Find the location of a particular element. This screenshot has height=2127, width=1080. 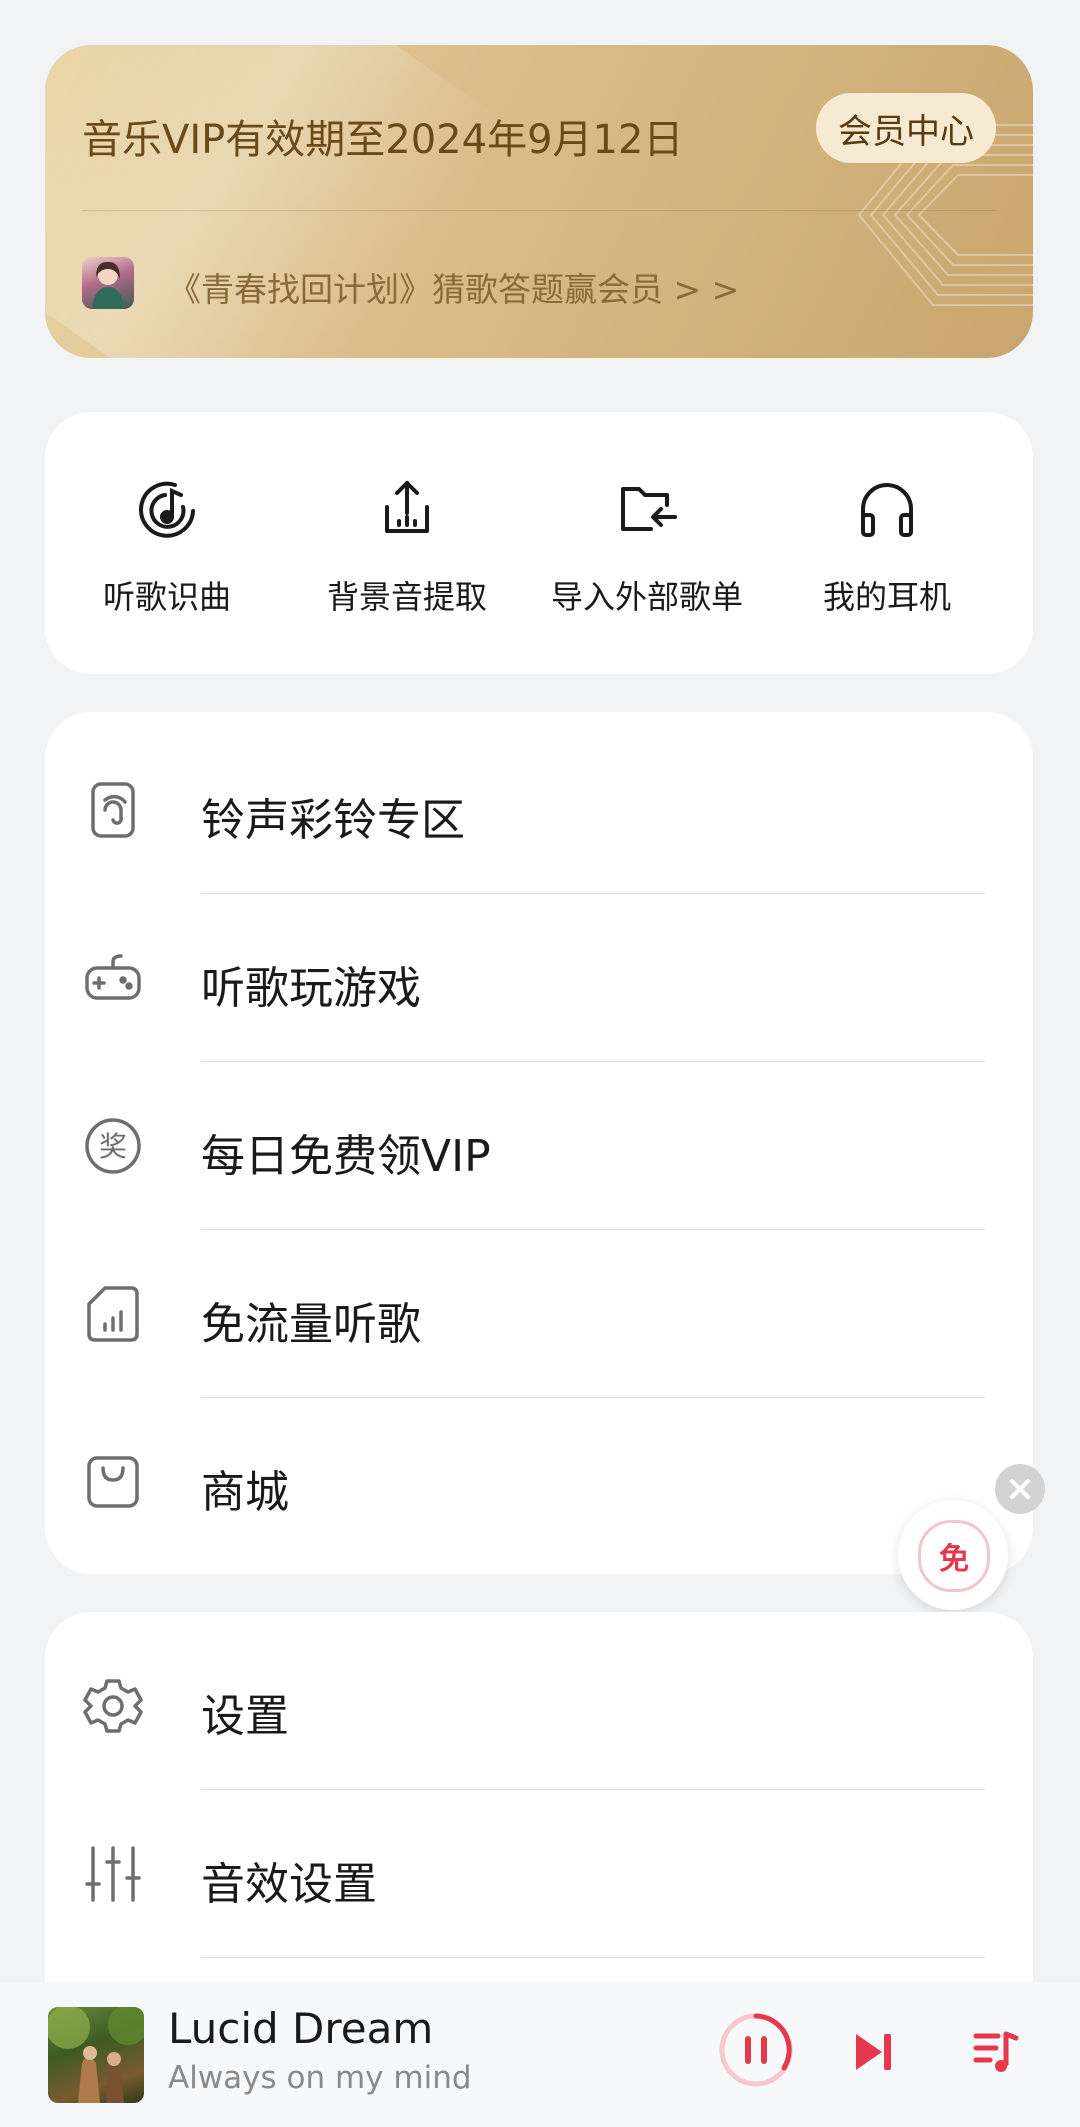

close-float-button is located at coordinates (1020, 1489).